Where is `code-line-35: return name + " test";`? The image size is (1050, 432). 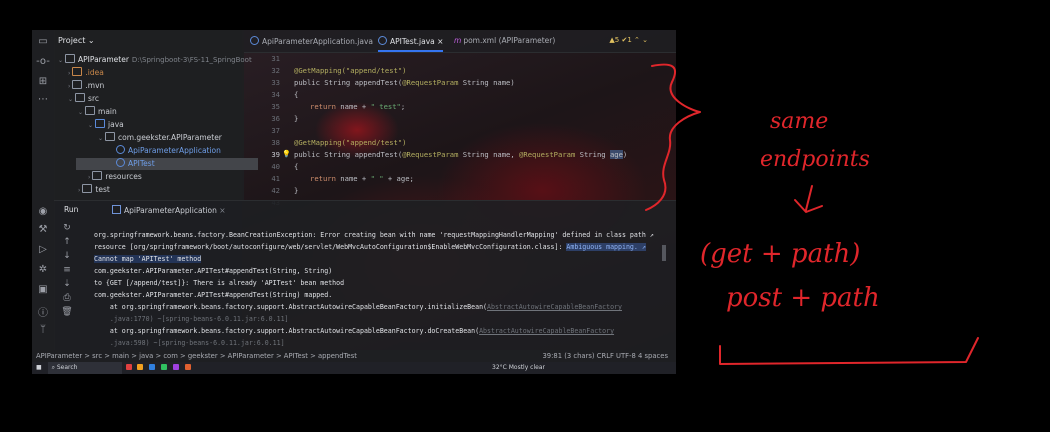 code-line-35: return name + " test"; is located at coordinates (358, 106).